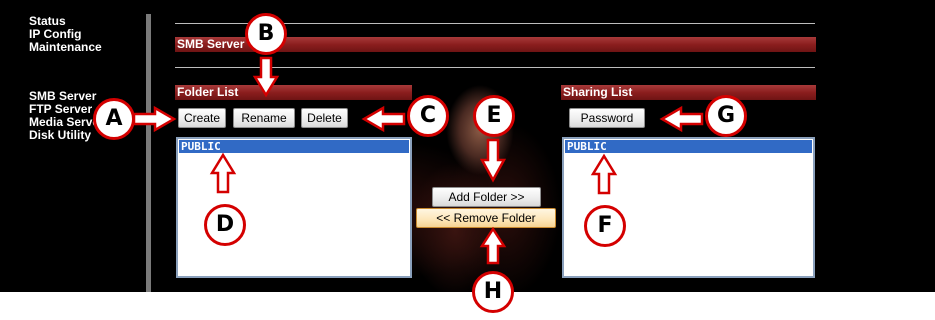 This screenshot has height=320, width=935. Describe the element at coordinates (495, 67) in the screenshot. I see `divider-line` at that location.